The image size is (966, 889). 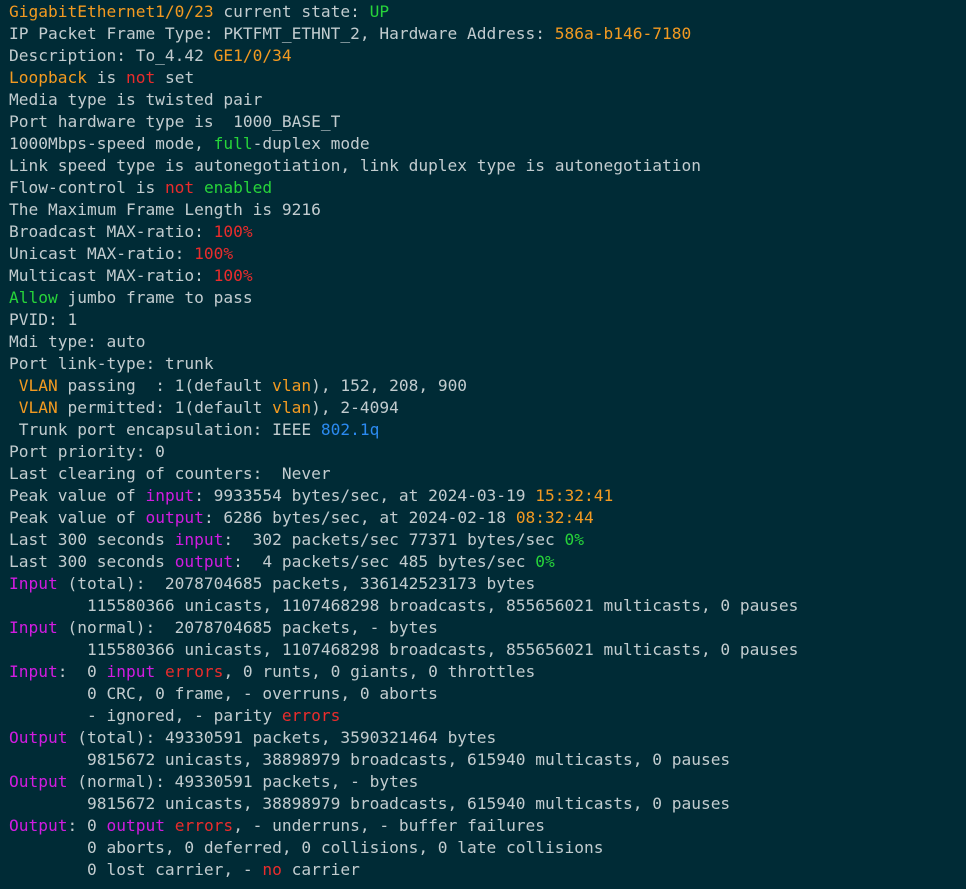 What do you see at coordinates (92, 539) in the screenshot?
I see `terminal-text: Last 300 seconds` at bounding box center [92, 539].